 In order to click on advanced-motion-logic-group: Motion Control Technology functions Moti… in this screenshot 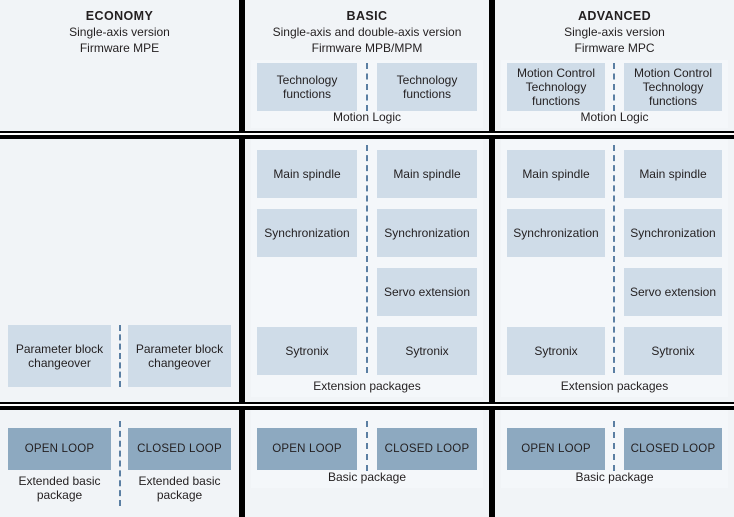, I will do `click(614, 94)`.